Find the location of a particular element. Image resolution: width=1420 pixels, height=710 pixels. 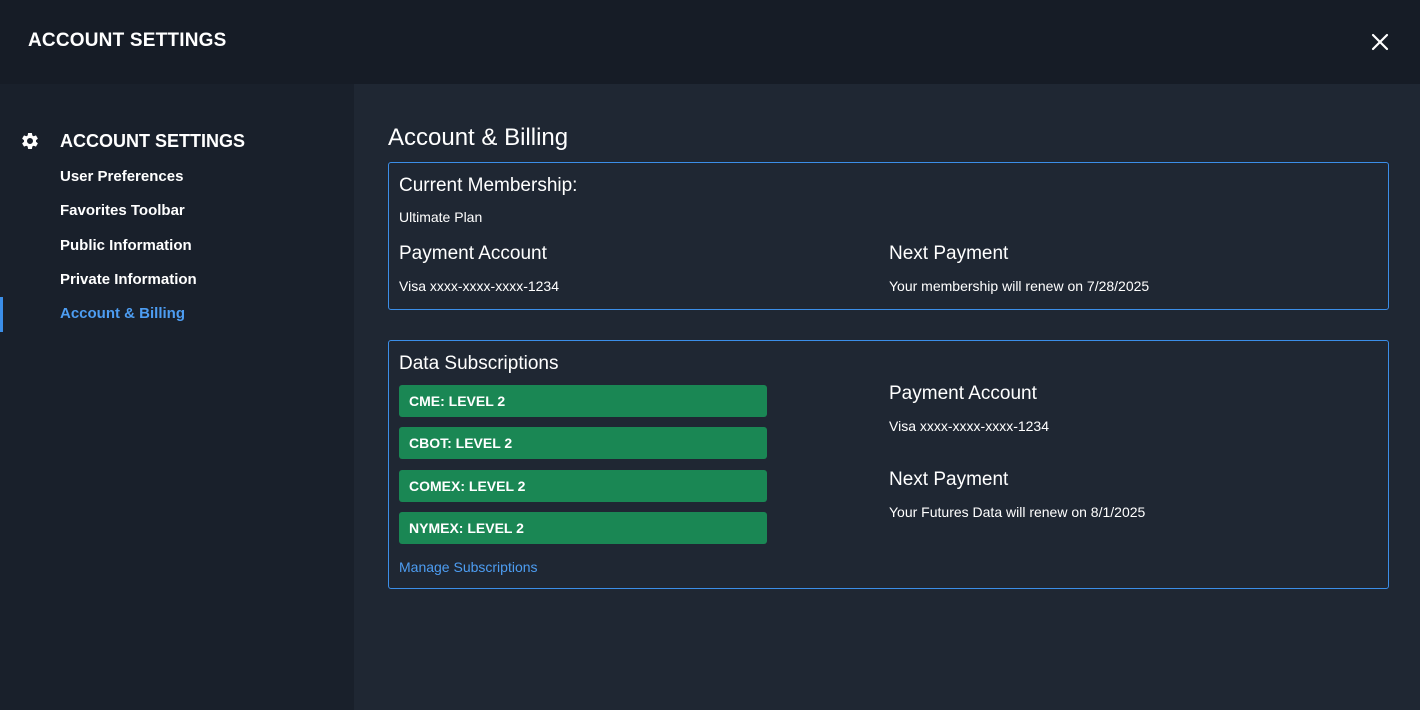

subscription-badge-nymex: NYMEX: LEVEL 2 is located at coordinates (583, 528).